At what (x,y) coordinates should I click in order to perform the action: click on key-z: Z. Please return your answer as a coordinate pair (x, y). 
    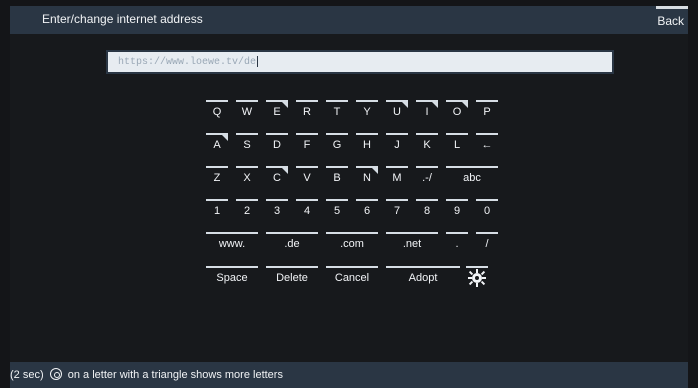
    Looking at the image, I should click on (217, 177).